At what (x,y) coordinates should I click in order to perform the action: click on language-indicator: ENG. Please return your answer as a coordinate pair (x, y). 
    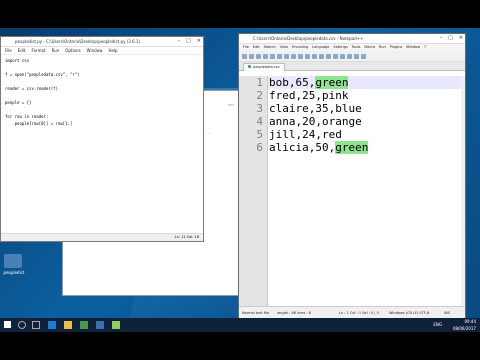
    Looking at the image, I should click on (437, 325).